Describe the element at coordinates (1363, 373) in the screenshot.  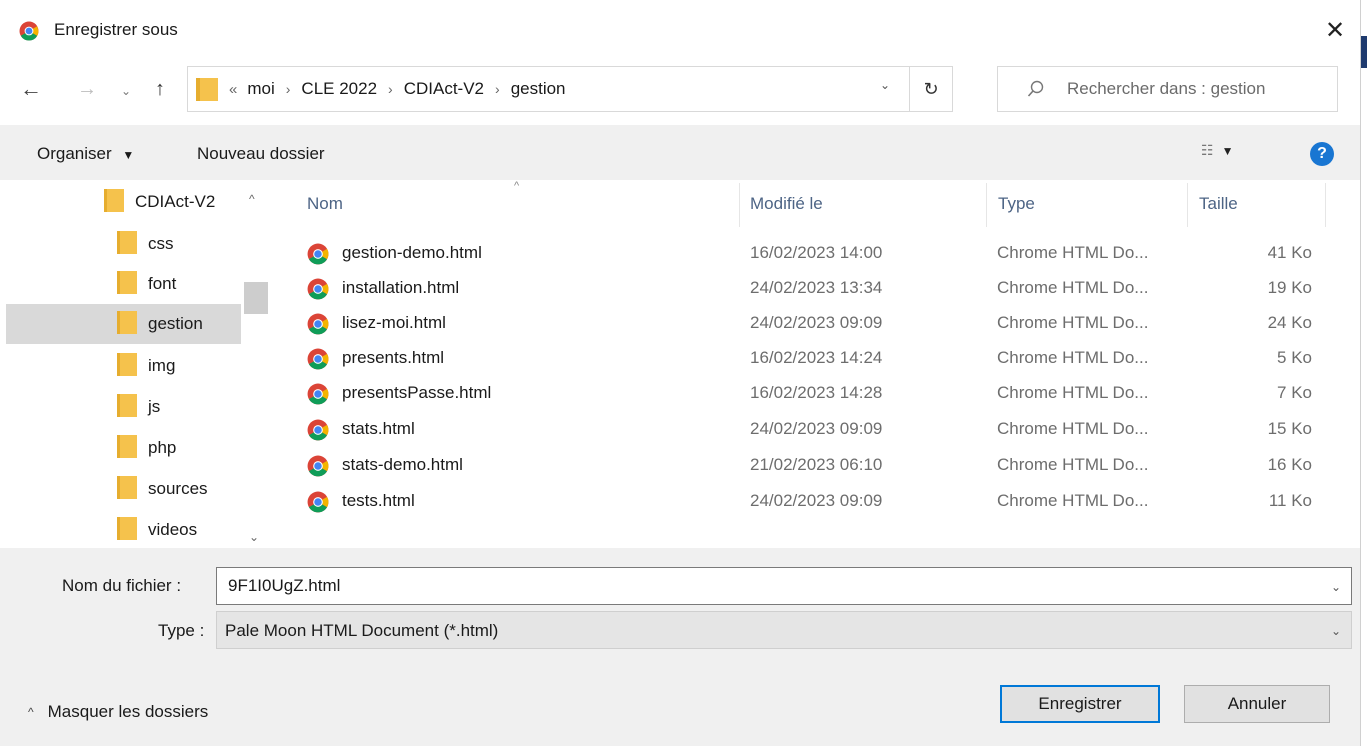
I see `window-edge` at that location.